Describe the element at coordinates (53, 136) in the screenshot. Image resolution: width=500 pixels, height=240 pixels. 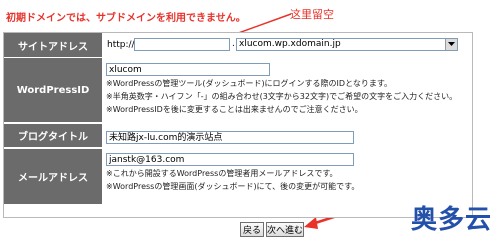
I see `label-blog-title: ブログタイトル` at that location.